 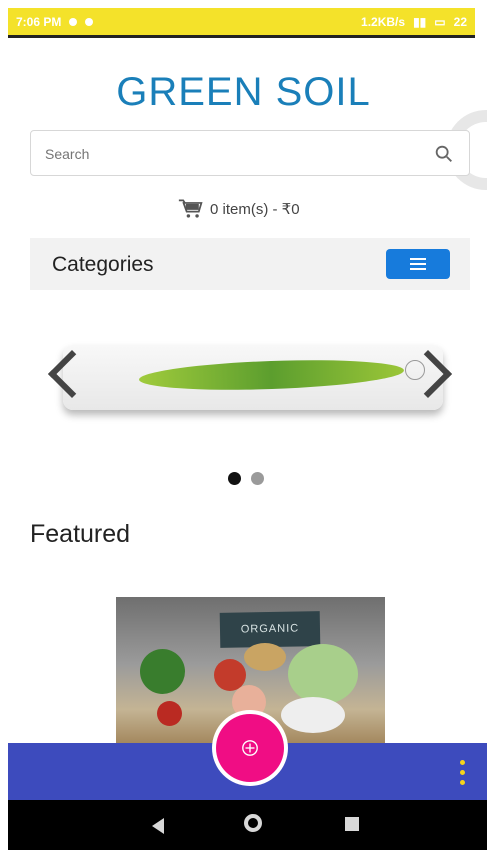 I want to click on notification-icon, so click(x=73, y=21).